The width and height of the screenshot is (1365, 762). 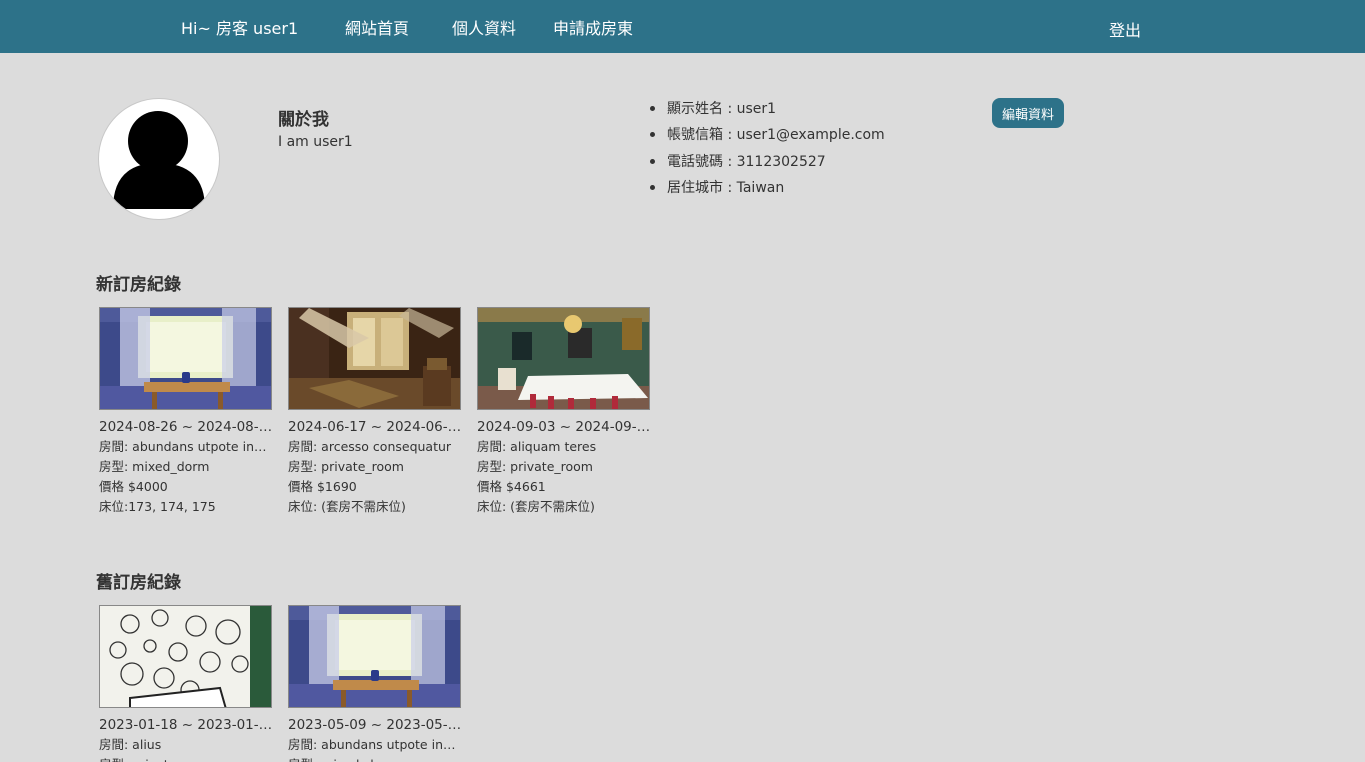 I want to click on city-item: 居住城市 : Taiwan, so click(x=767, y=192).